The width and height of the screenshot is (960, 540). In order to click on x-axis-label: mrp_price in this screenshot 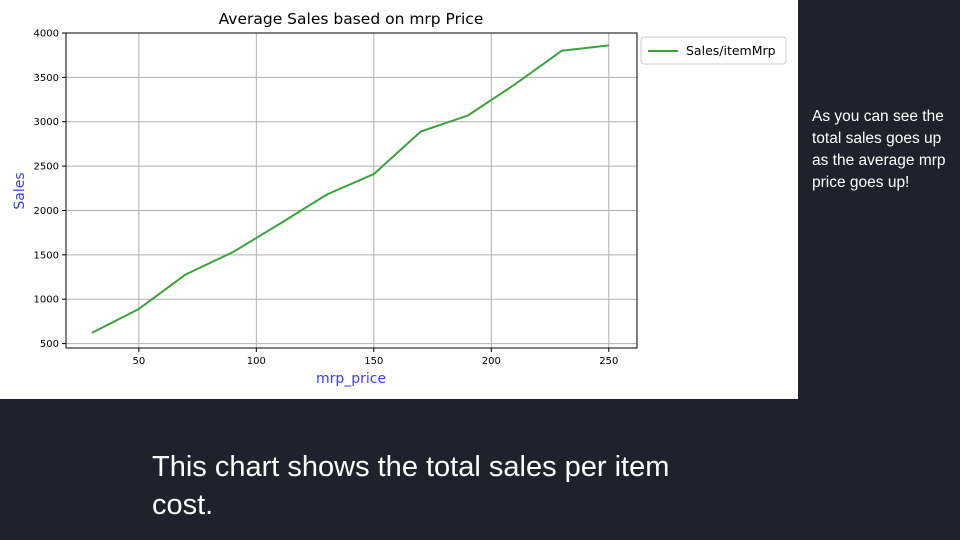, I will do `click(351, 379)`.